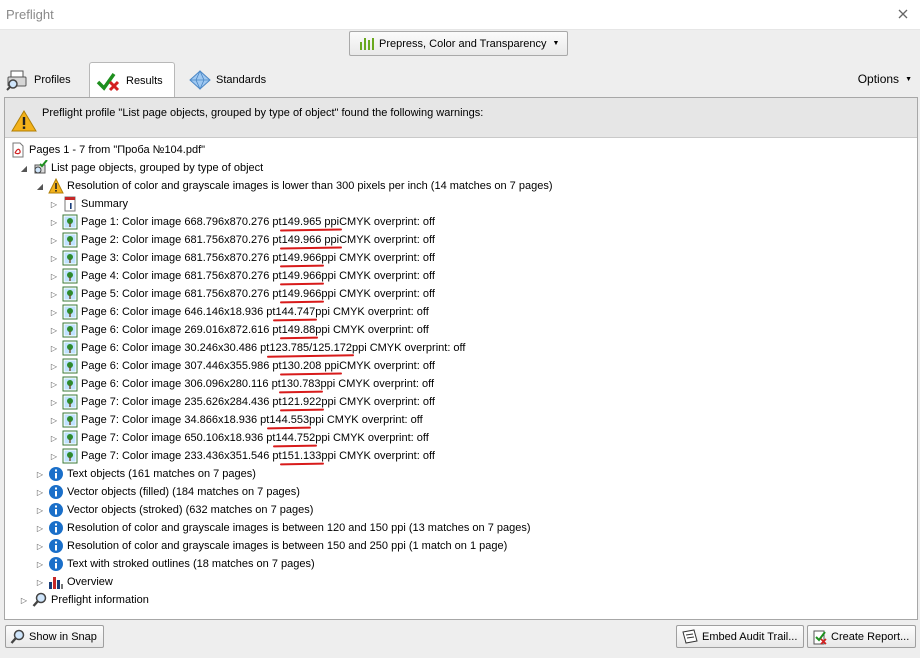  Describe the element at coordinates (461, 582) in the screenshot. I see `tree-overview: ▷ Overview` at that location.